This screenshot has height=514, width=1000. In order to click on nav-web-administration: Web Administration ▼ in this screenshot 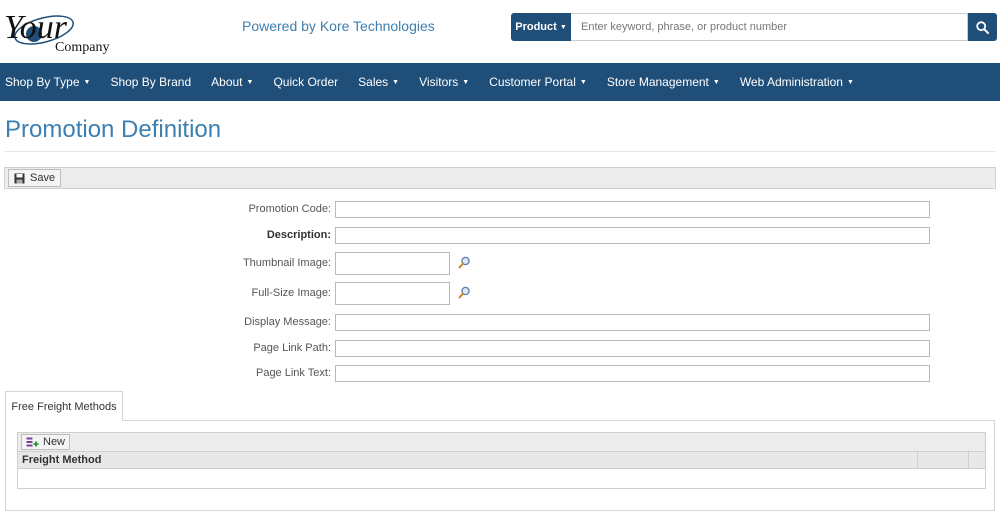, I will do `click(797, 82)`.